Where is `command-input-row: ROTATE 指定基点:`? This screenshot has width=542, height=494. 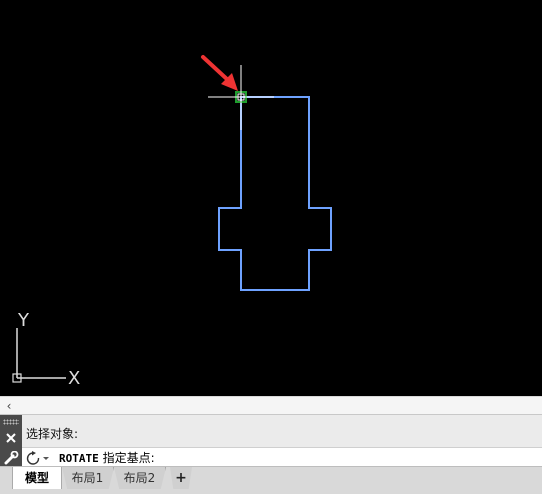 command-input-row: ROTATE 指定基点: is located at coordinates (282, 457).